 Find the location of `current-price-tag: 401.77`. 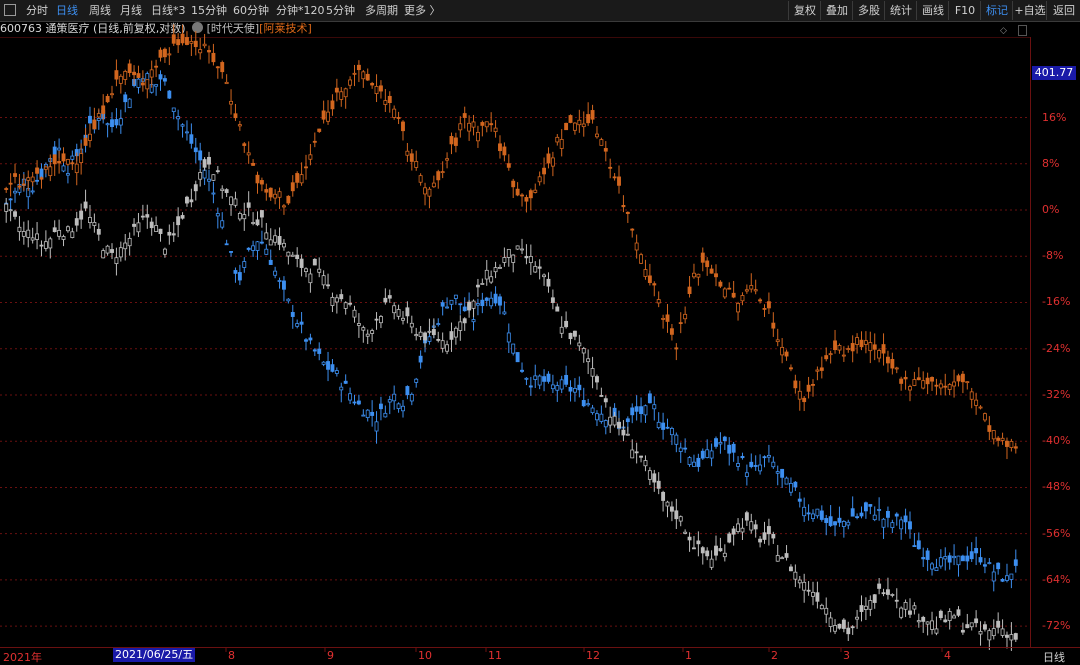

current-price-tag: 401.77 is located at coordinates (1054, 73).